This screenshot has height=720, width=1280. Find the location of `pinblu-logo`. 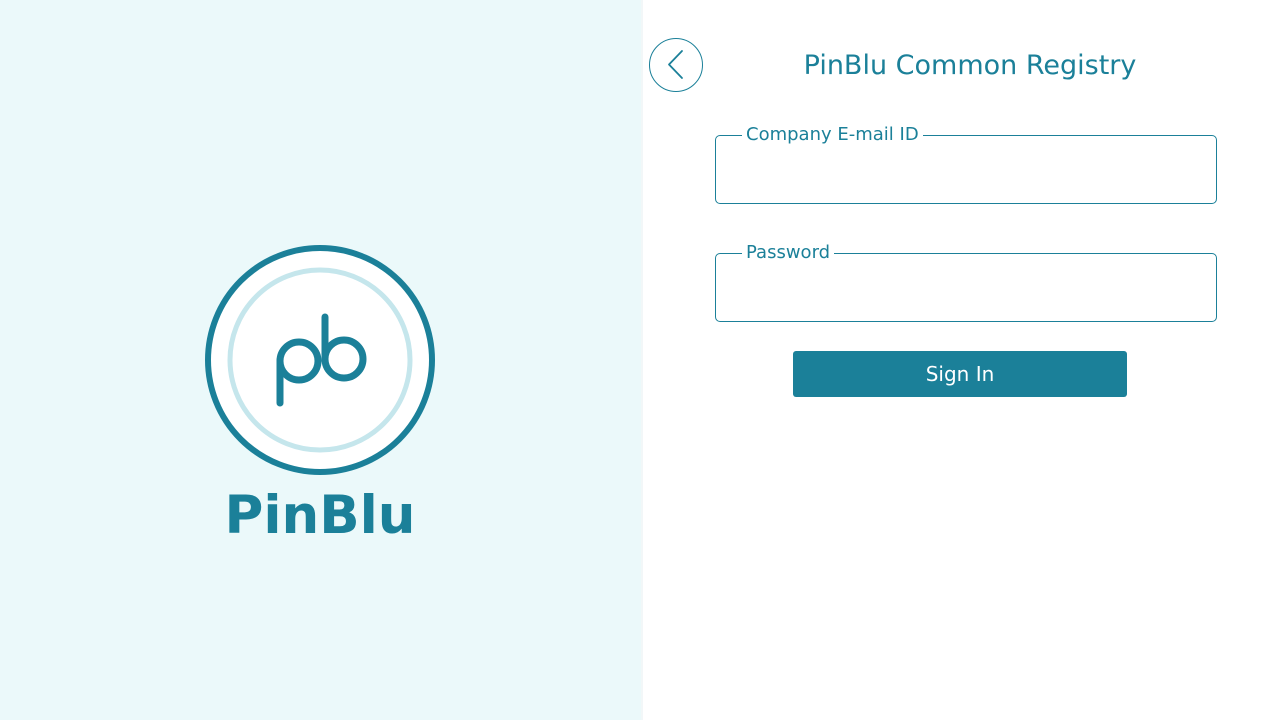

pinblu-logo is located at coordinates (320, 360).